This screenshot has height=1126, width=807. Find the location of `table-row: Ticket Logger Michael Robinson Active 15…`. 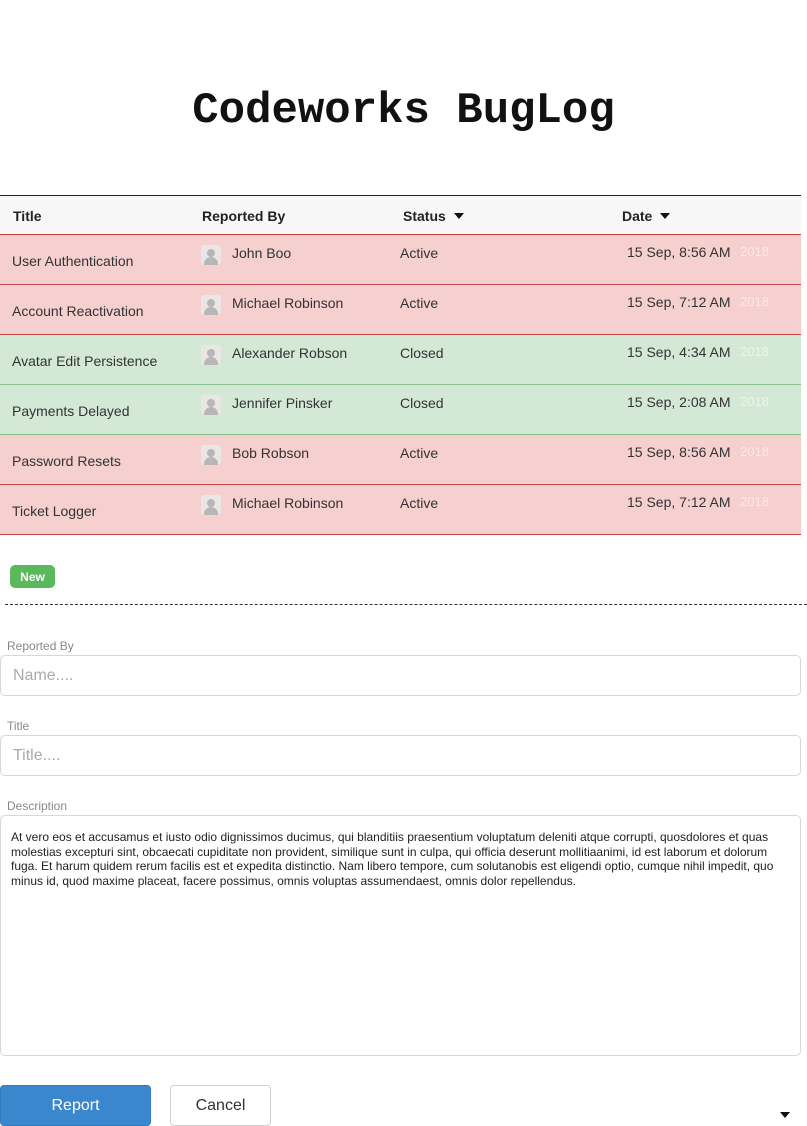

table-row: Ticket Logger Michael Robinson Active 15… is located at coordinates (400, 510).